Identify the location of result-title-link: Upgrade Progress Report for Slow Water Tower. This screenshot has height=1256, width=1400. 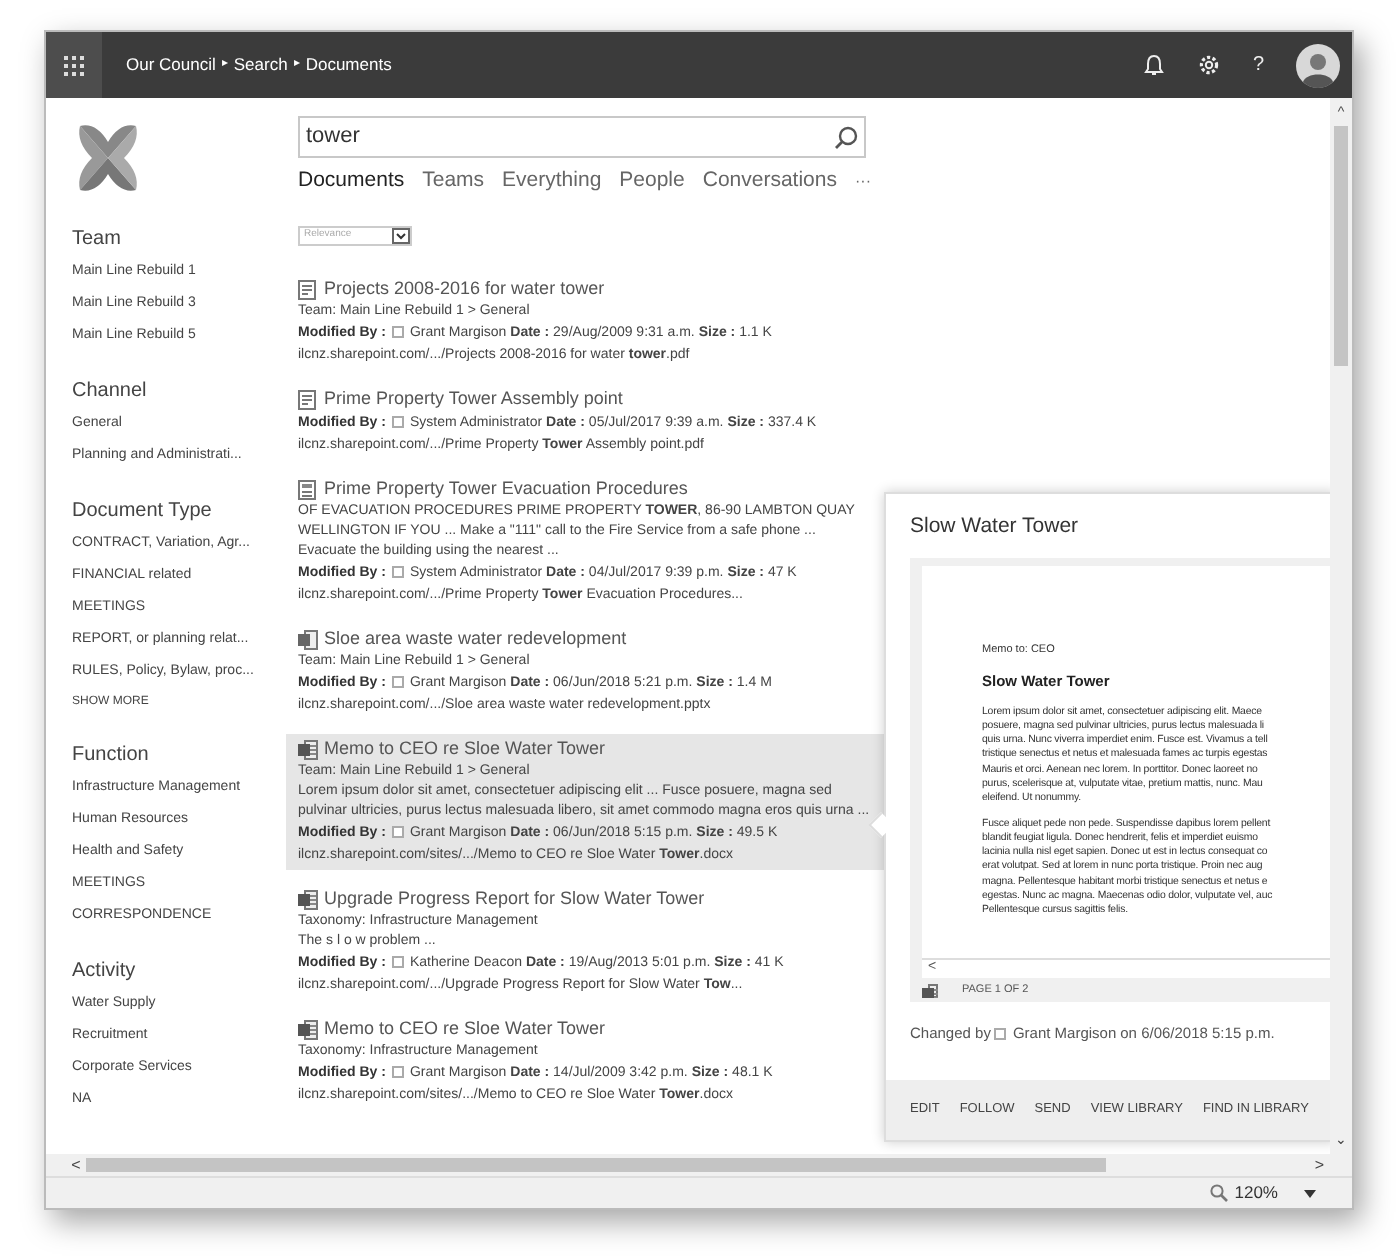
(514, 899).